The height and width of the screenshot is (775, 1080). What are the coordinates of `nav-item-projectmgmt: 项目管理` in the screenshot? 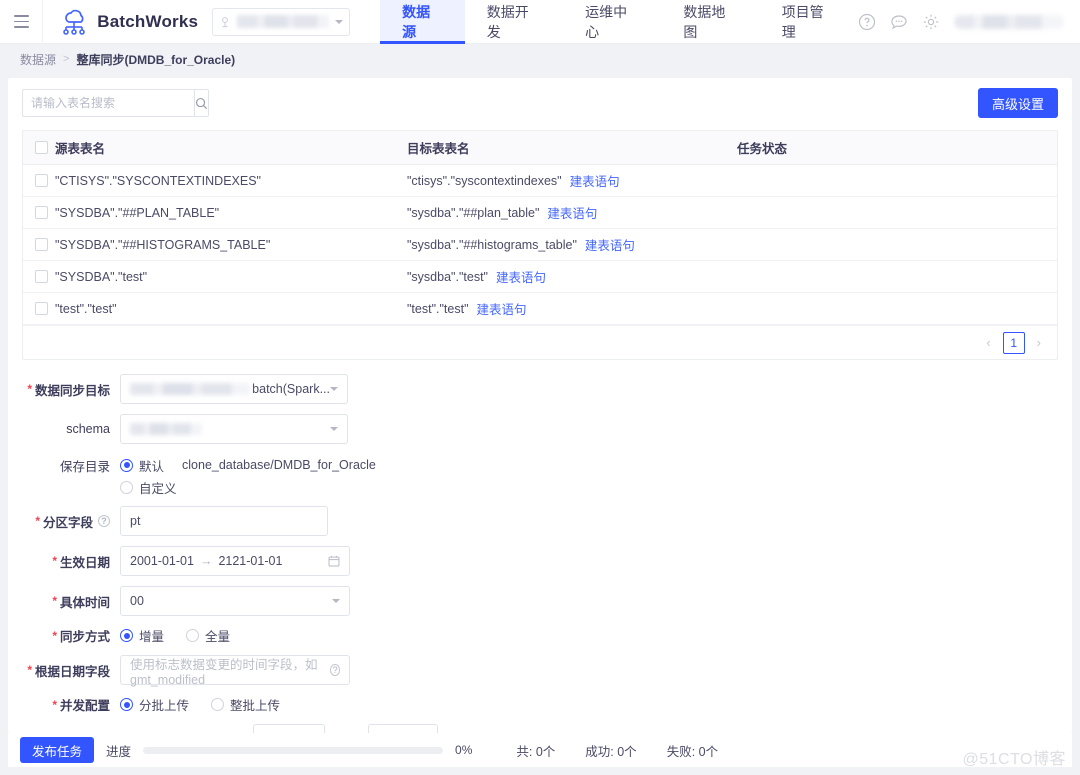 It's located at (809, 22).